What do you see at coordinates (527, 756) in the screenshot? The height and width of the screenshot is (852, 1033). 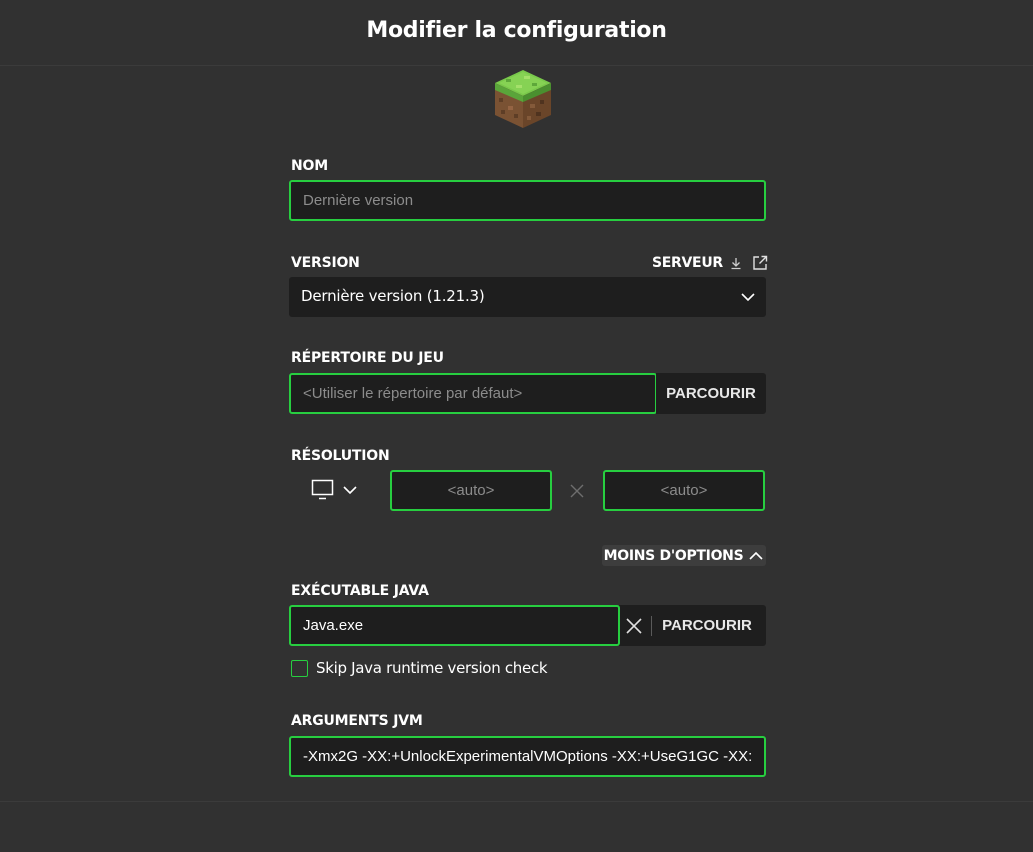 I see `jvm-arguments-input` at bounding box center [527, 756].